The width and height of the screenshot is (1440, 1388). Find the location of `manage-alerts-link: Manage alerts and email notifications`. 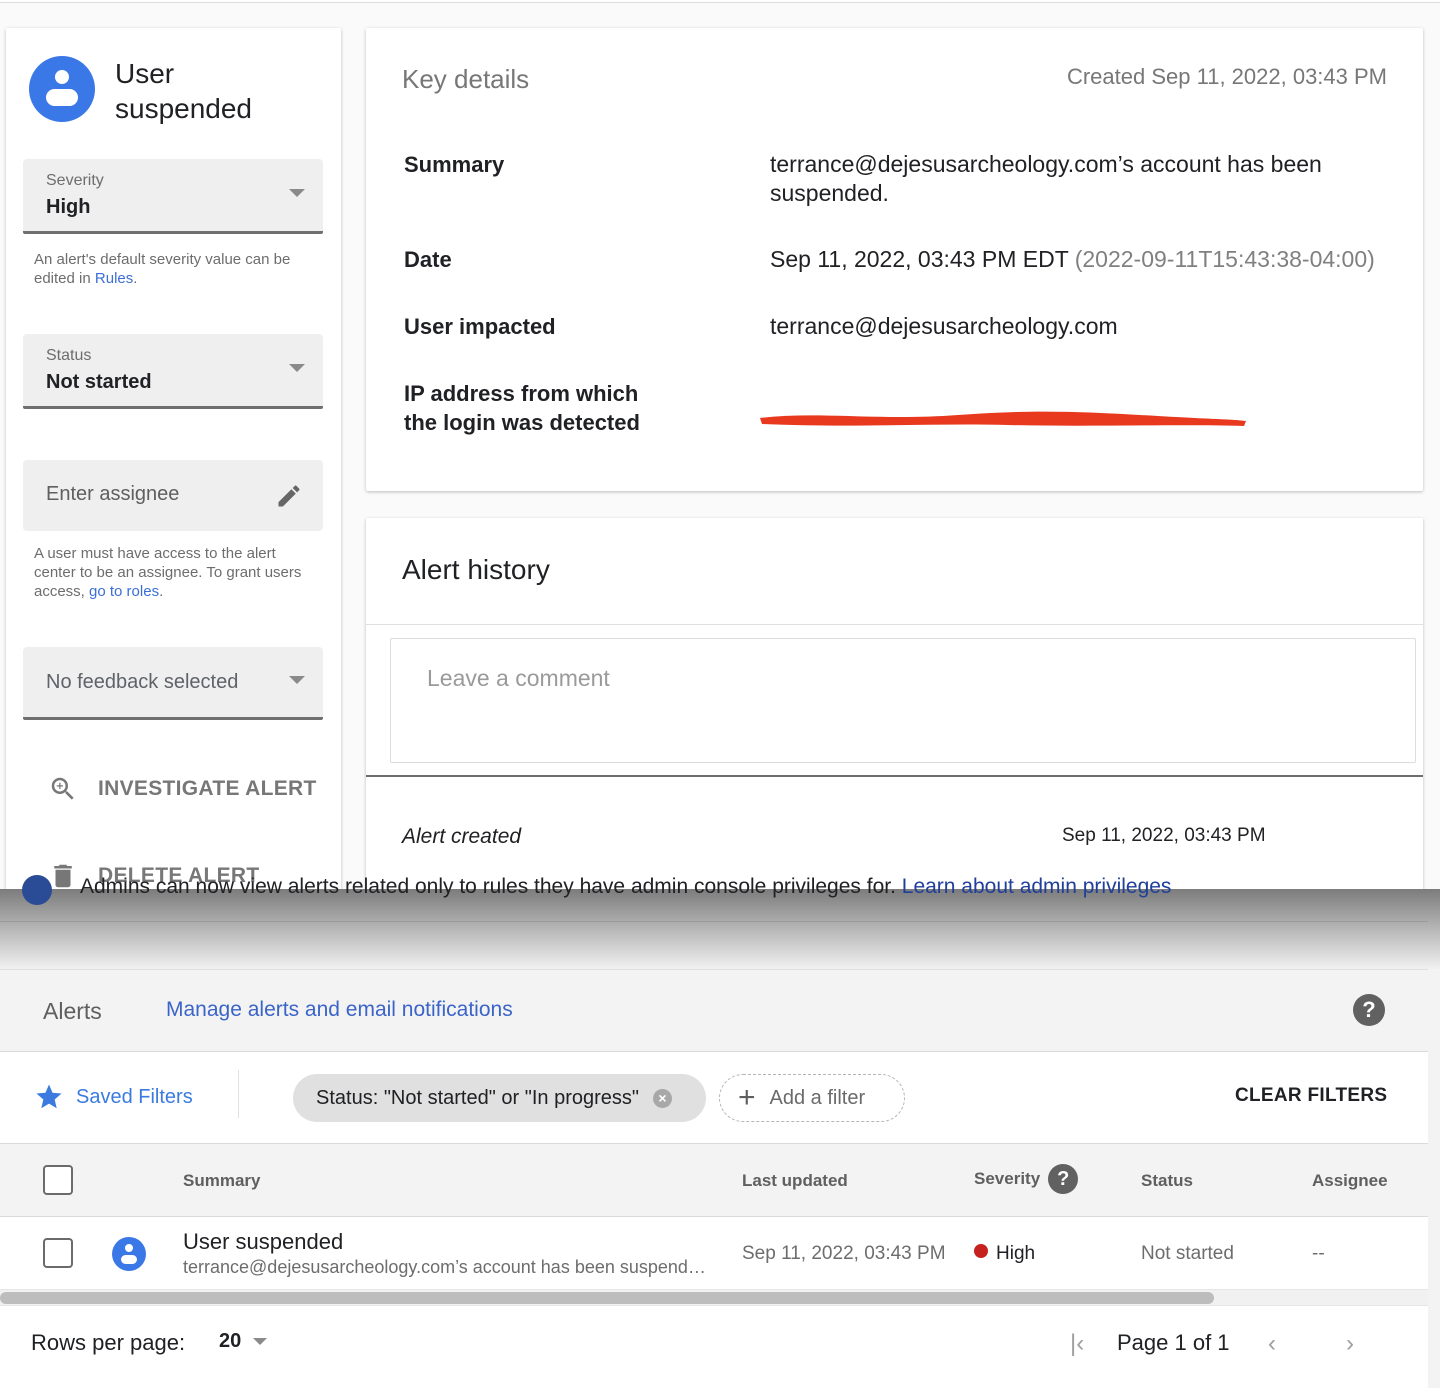

manage-alerts-link: Manage alerts and email notifications is located at coordinates (339, 1010).